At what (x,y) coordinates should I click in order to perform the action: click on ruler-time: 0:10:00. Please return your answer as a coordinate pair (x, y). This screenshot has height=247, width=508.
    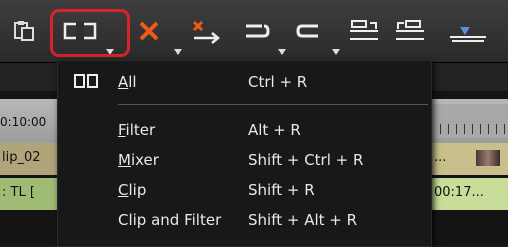
    Looking at the image, I should click on (23, 122).